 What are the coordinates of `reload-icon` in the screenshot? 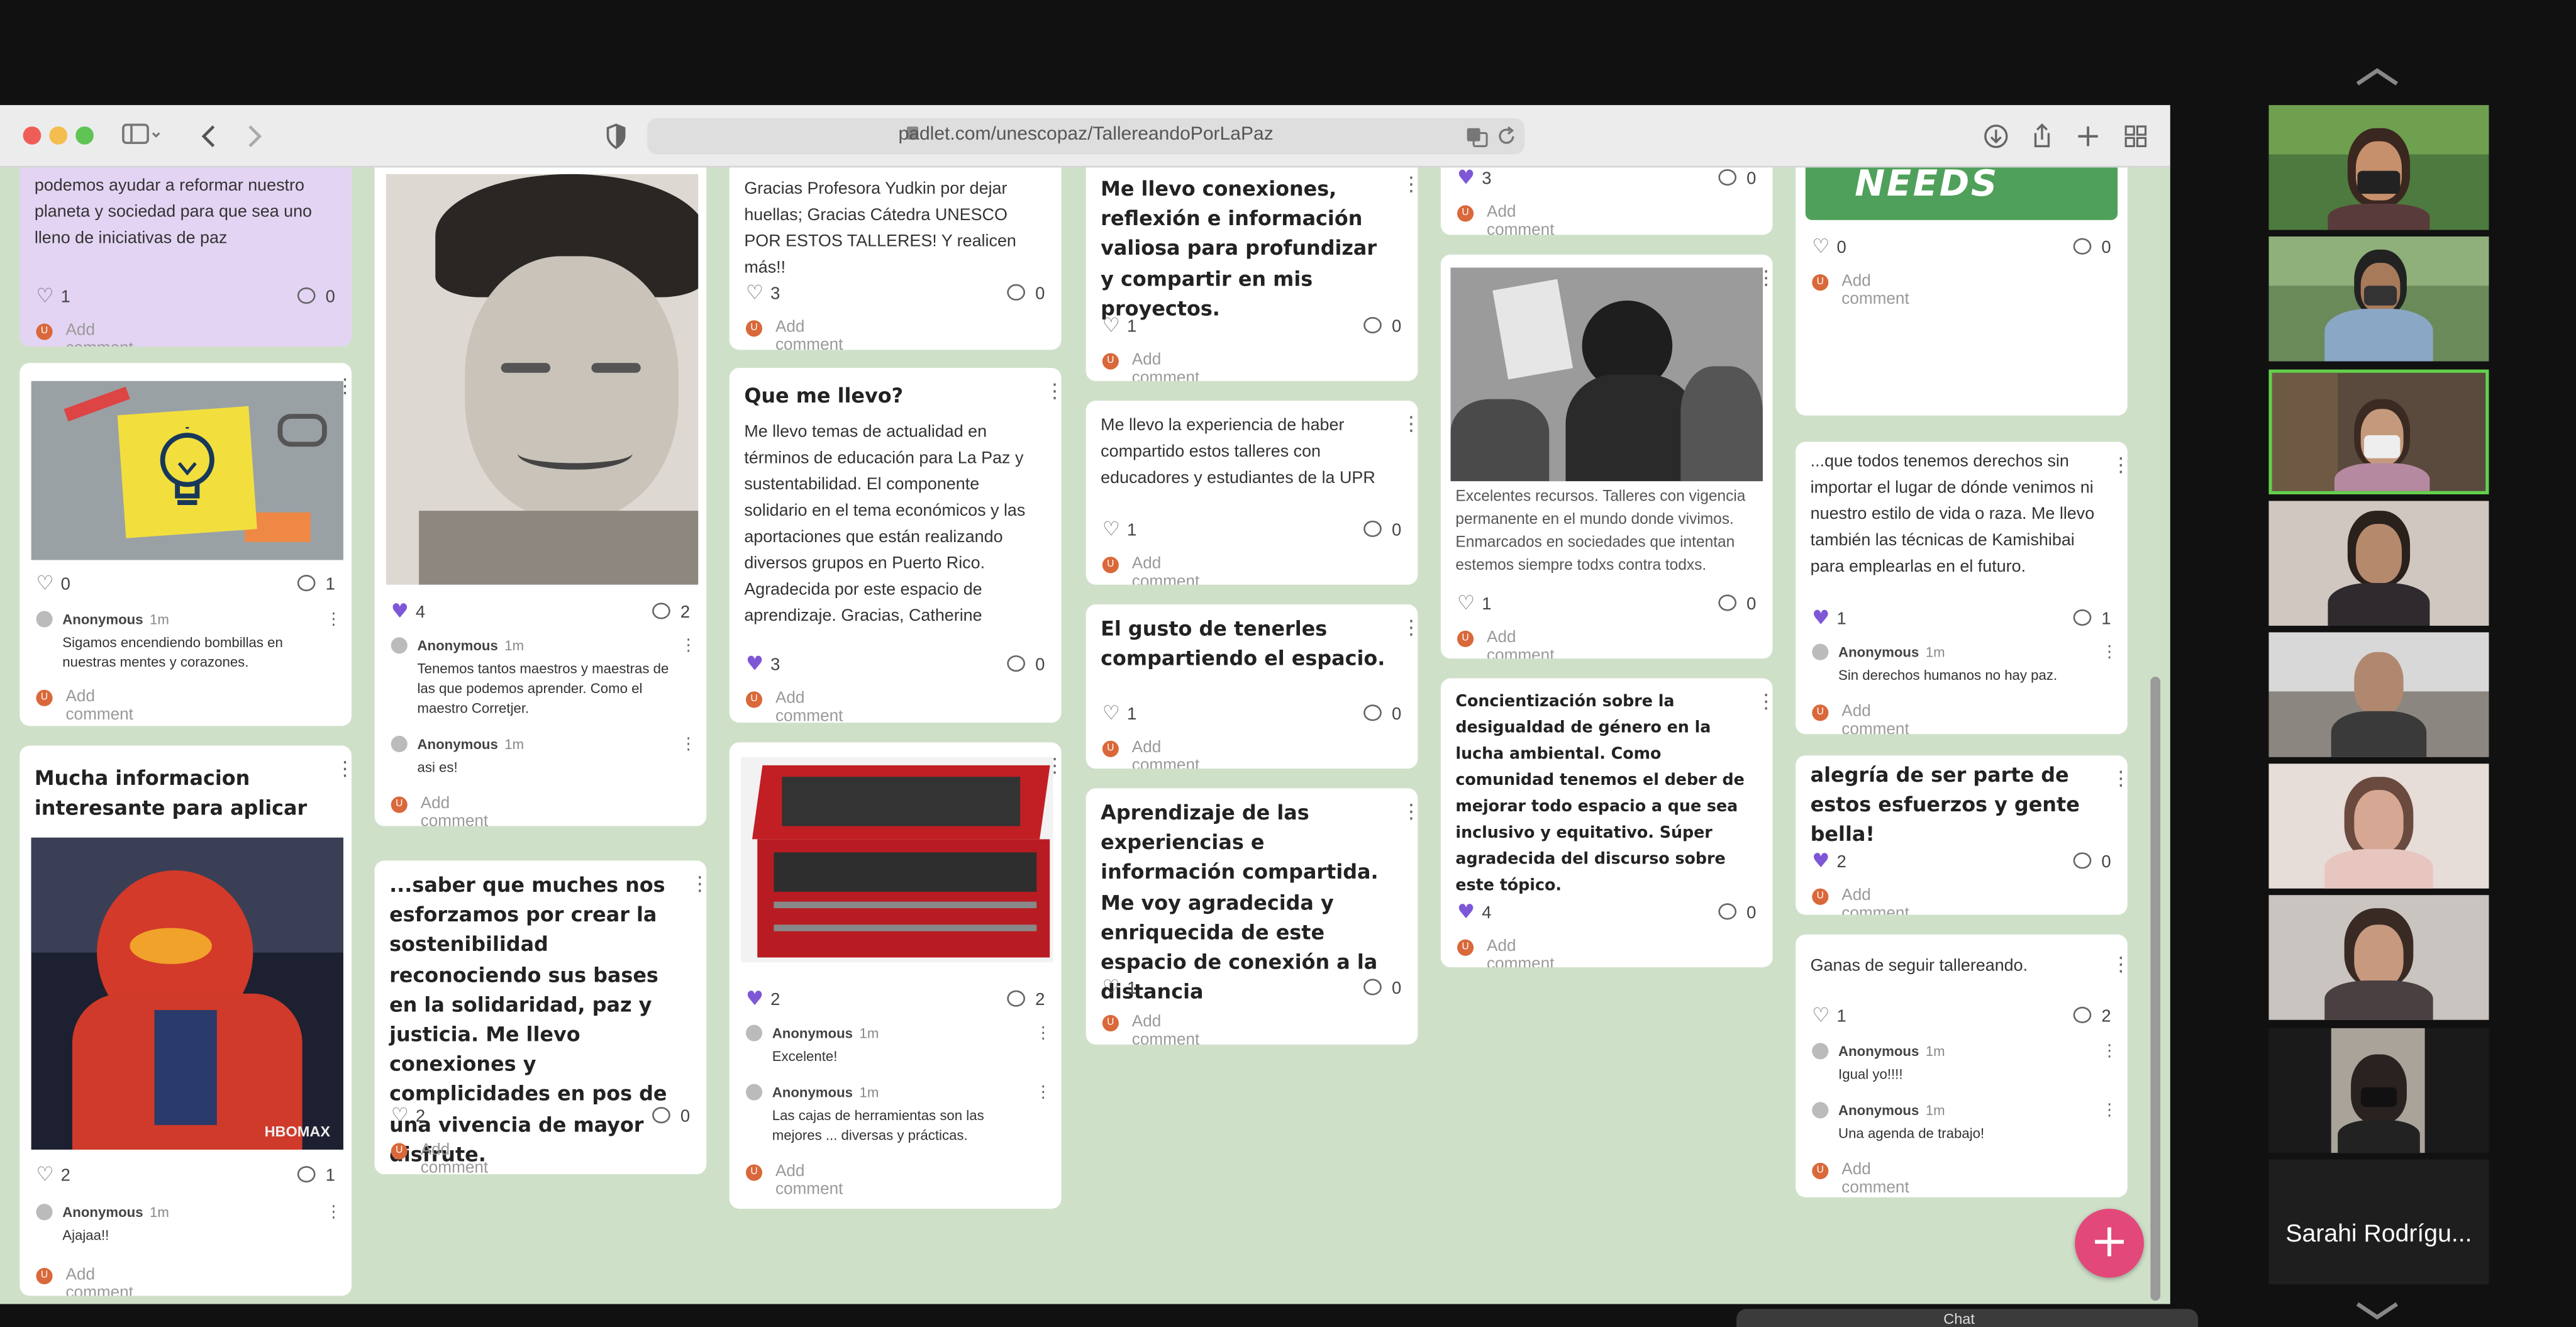 It's located at (1506, 140).